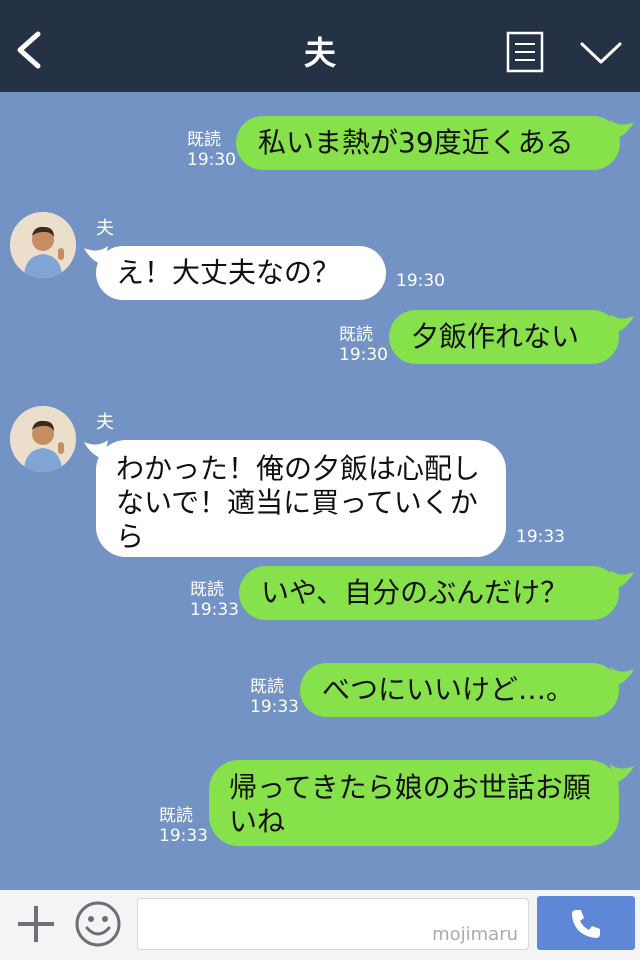 The height and width of the screenshot is (960, 640). I want to click on input-bar: mojimaru, so click(320, 925).